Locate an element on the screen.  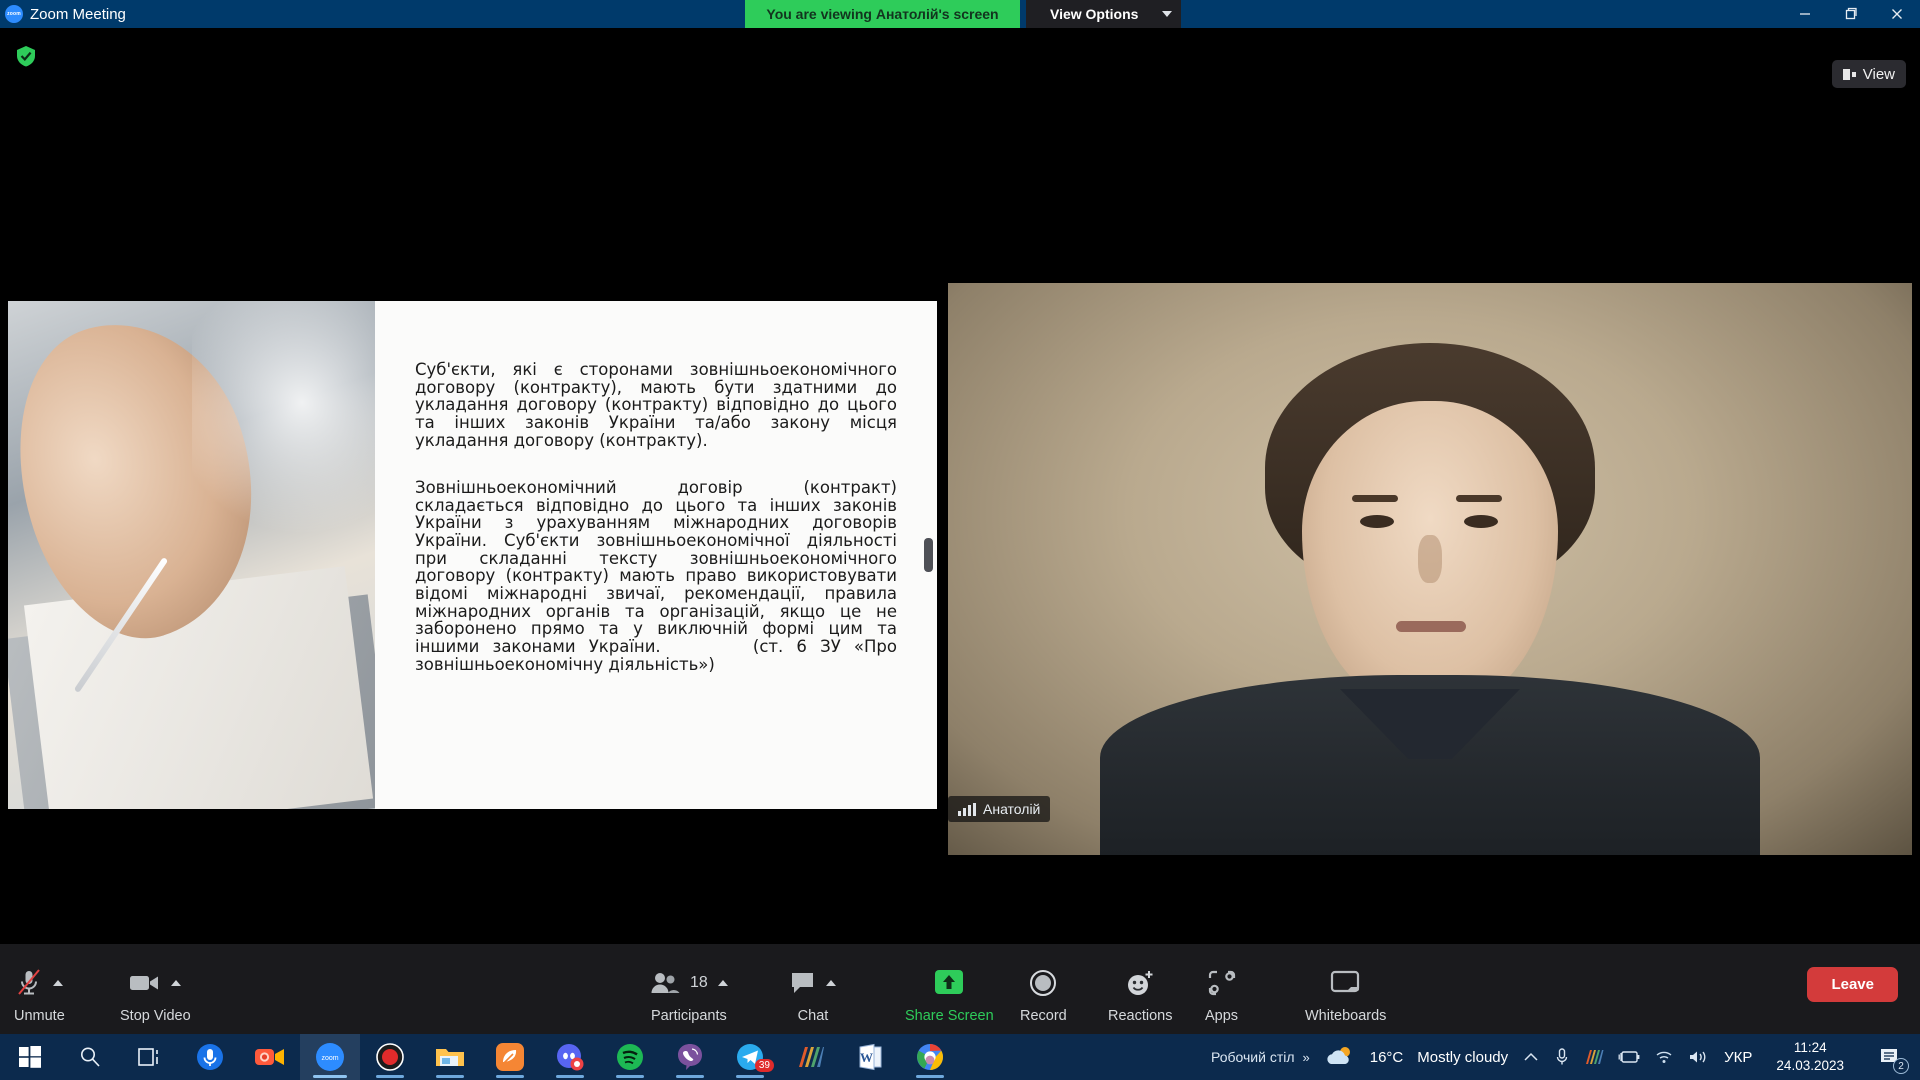
chat-caret-icon is located at coordinates (831, 983).